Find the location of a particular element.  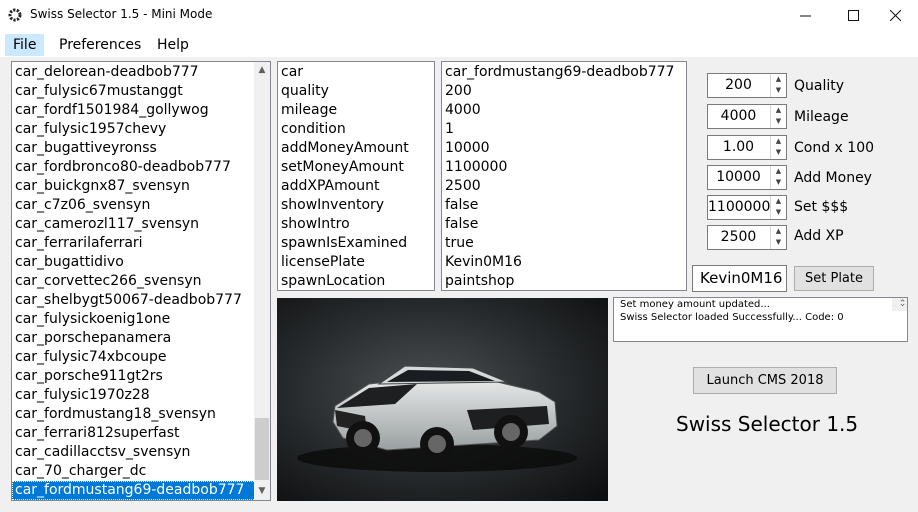

set-money-label: Set $$$ is located at coordinates (821, 207).